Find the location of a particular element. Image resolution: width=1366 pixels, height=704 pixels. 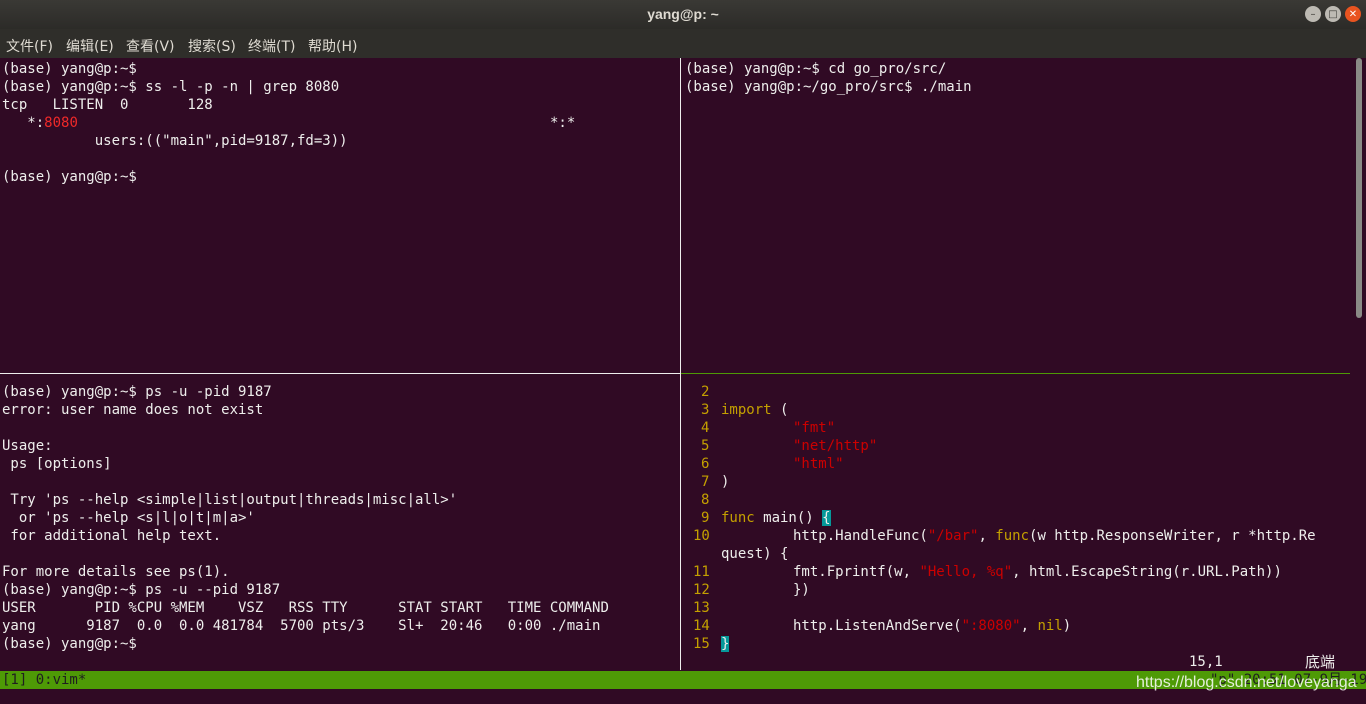

line-number: 9 is located at coordinates (705, 518).